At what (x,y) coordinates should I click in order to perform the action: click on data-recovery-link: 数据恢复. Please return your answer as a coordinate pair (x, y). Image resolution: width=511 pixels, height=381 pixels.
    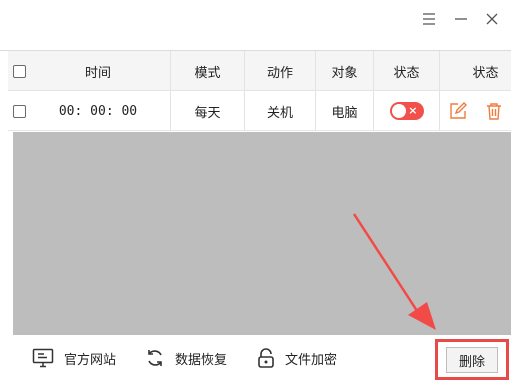
    Looking at the image, I should click on (186, 358).